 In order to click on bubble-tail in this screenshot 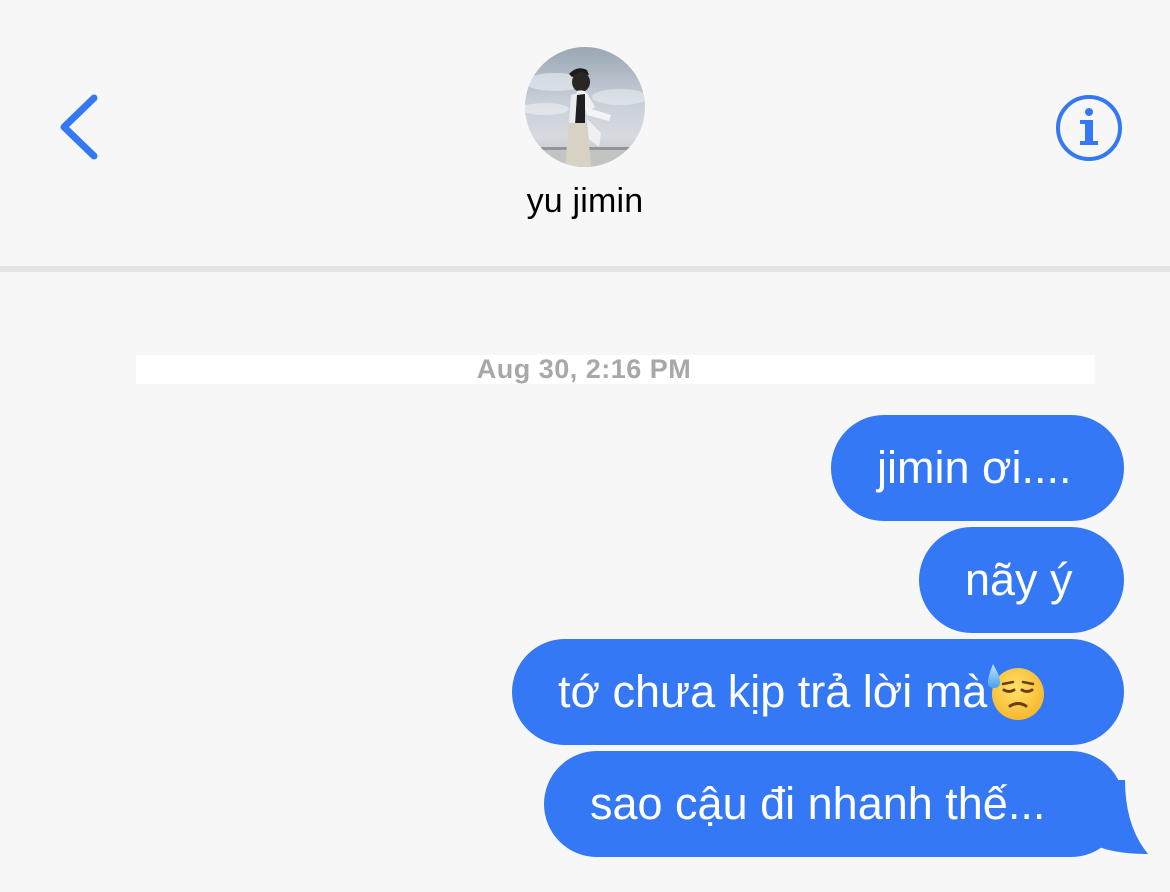, I will do `click(1116, 817)`.